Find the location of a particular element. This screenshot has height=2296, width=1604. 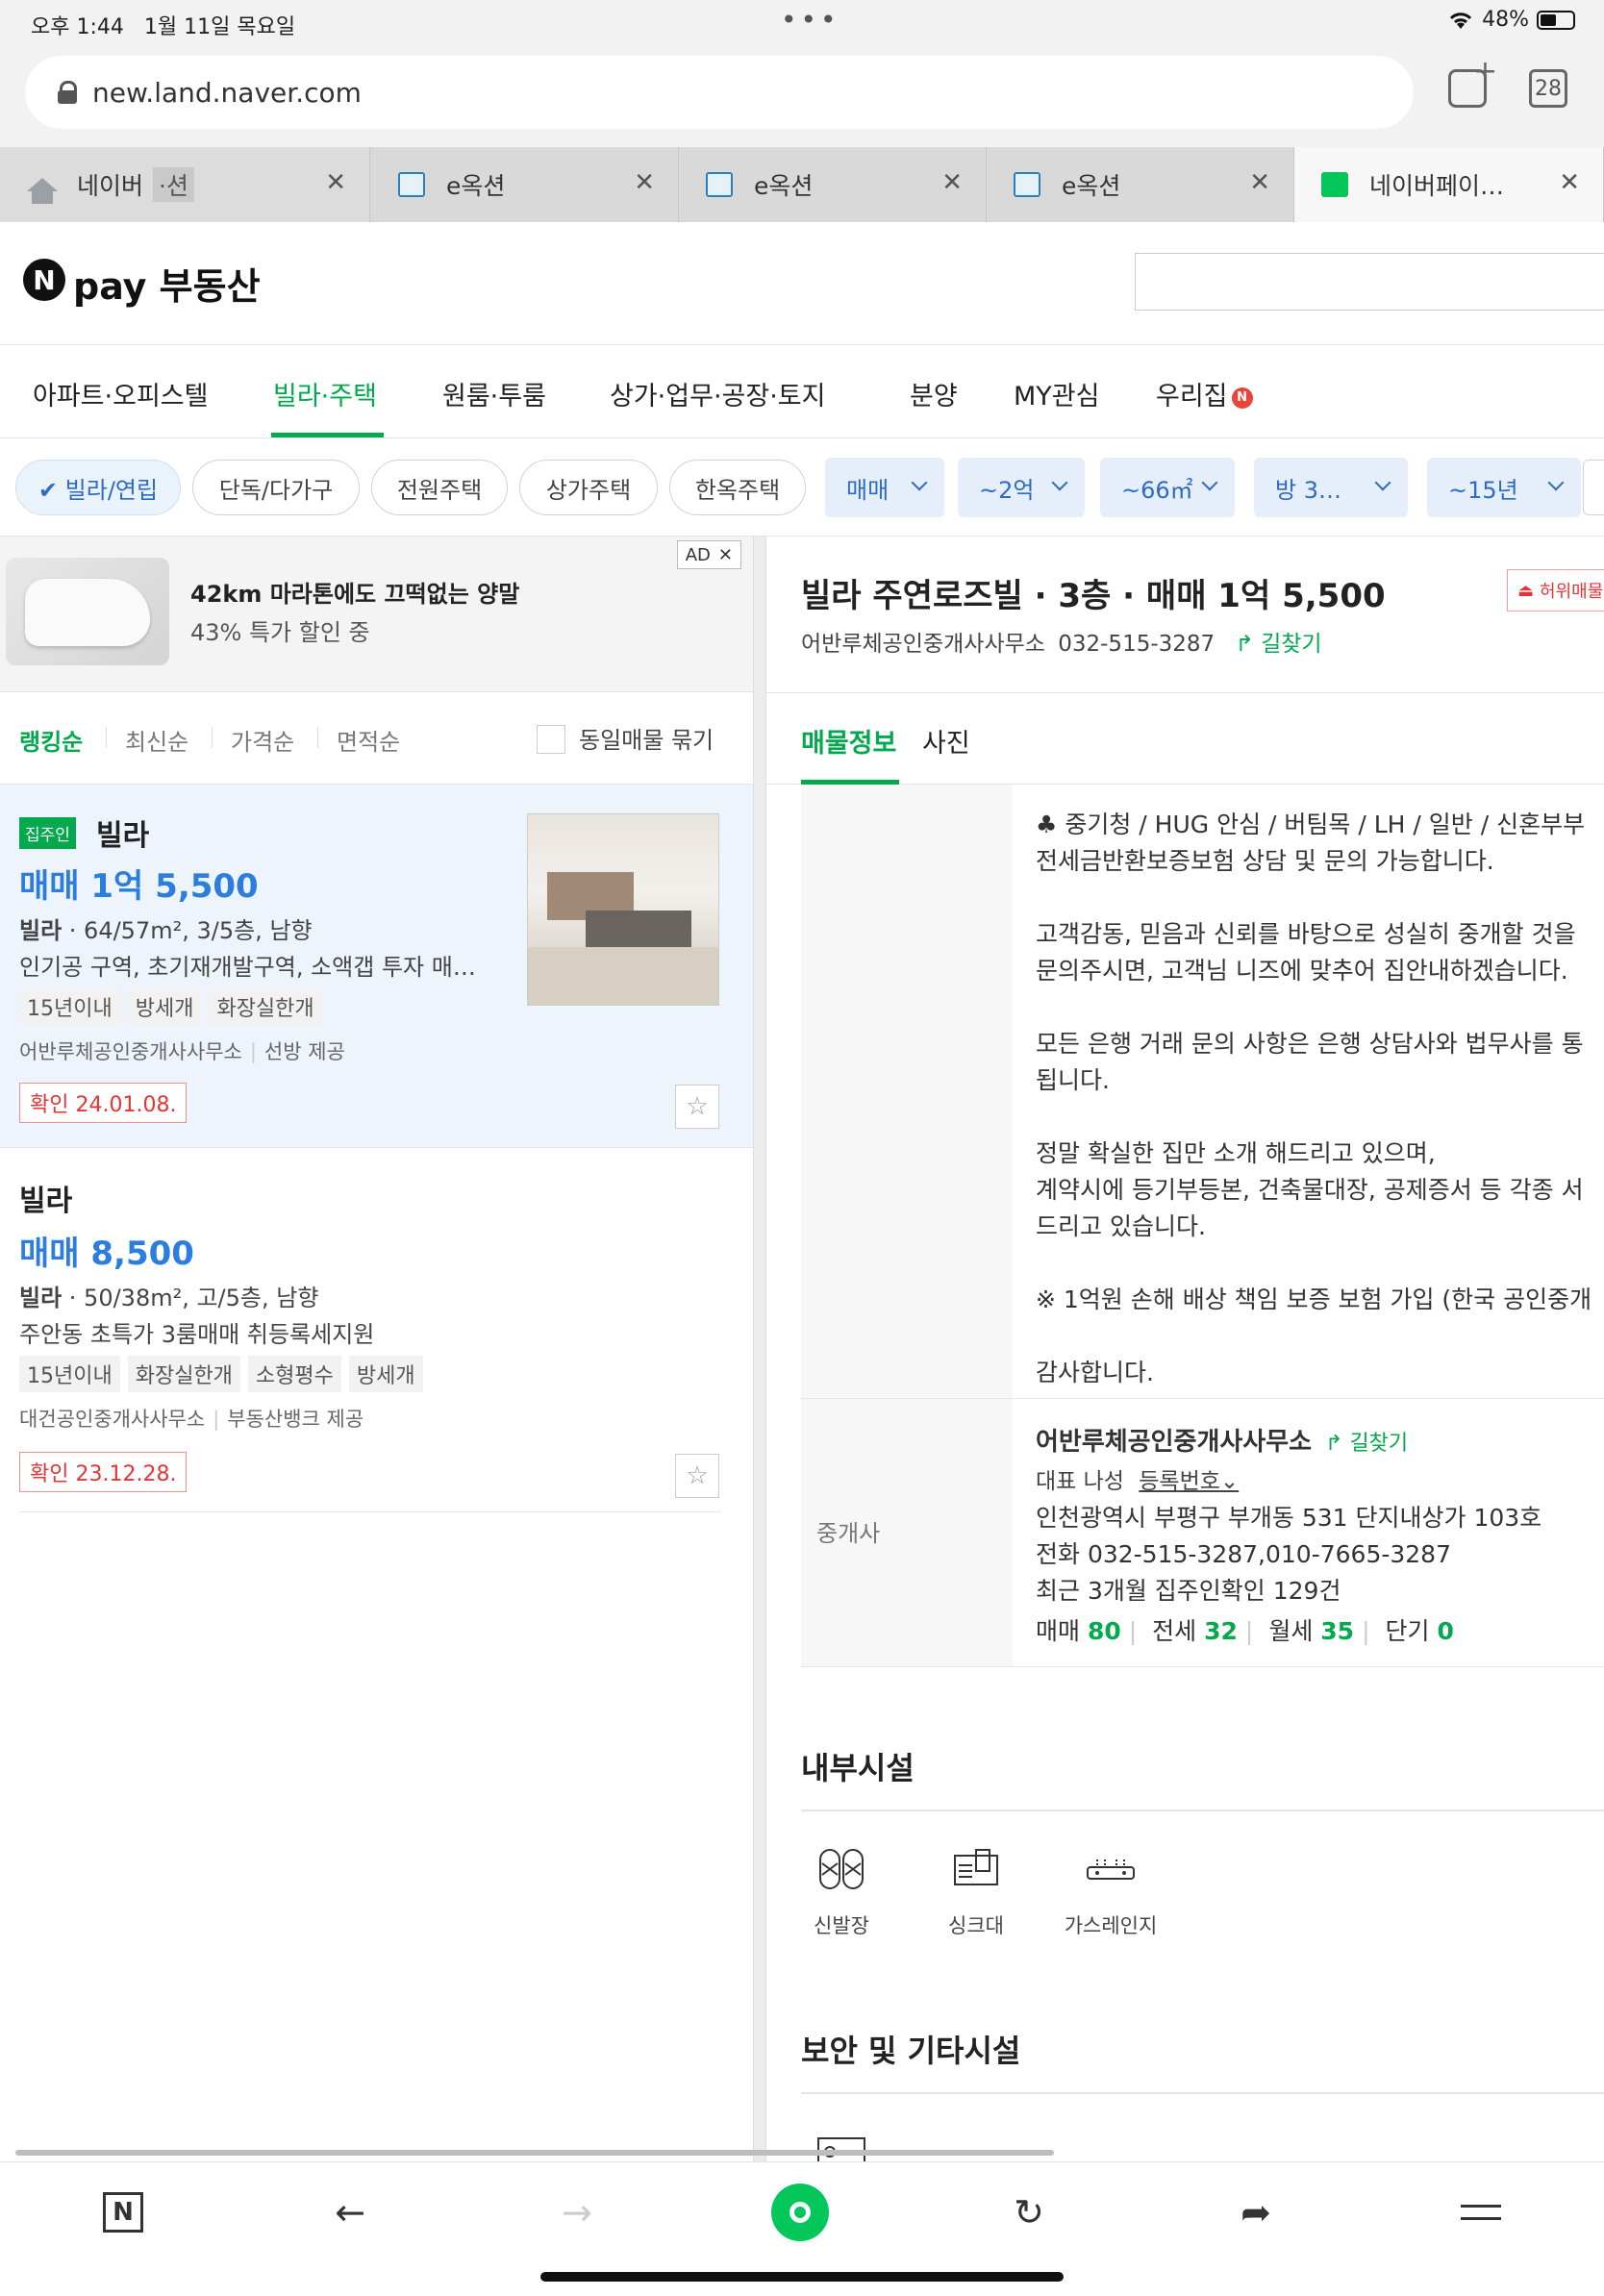

dropdown-price: ~2억 is located at coordinates (1021, 487).